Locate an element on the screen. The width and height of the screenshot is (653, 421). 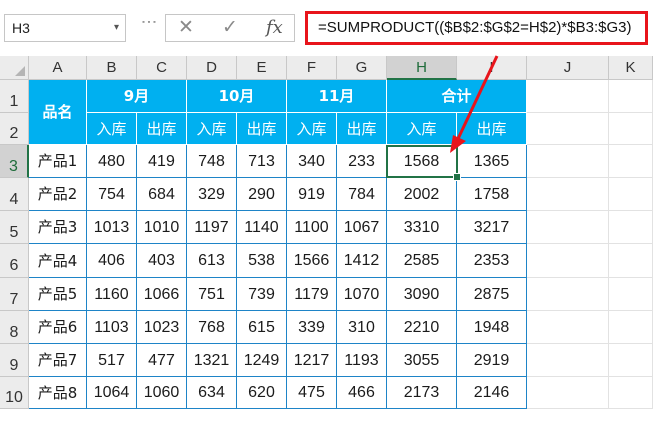
cancel-icon: ✕ is located at coordinates (186, 27).